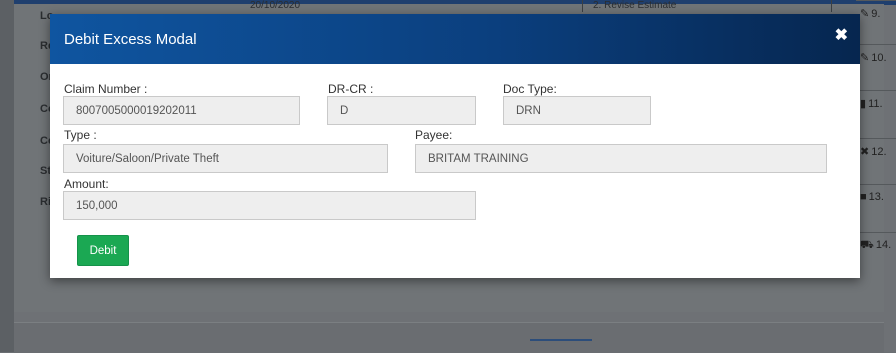 The width and height of the screenshot is (896, 353). What do you see at coordinates (401, 110) in the screenshot?
I see `dr-cr-field` at bounding box center [401, 110].